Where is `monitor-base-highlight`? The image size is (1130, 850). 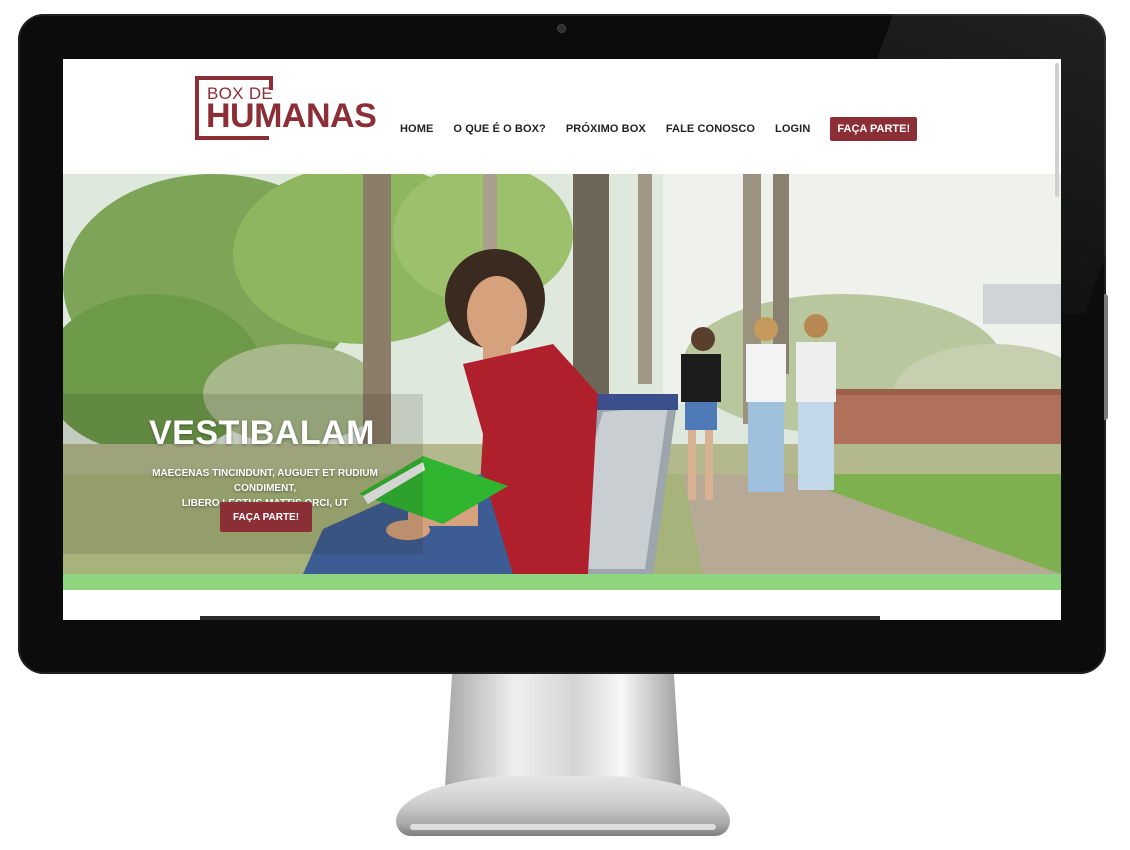 monitor-base-highlight is located at coordinates (563, 827).